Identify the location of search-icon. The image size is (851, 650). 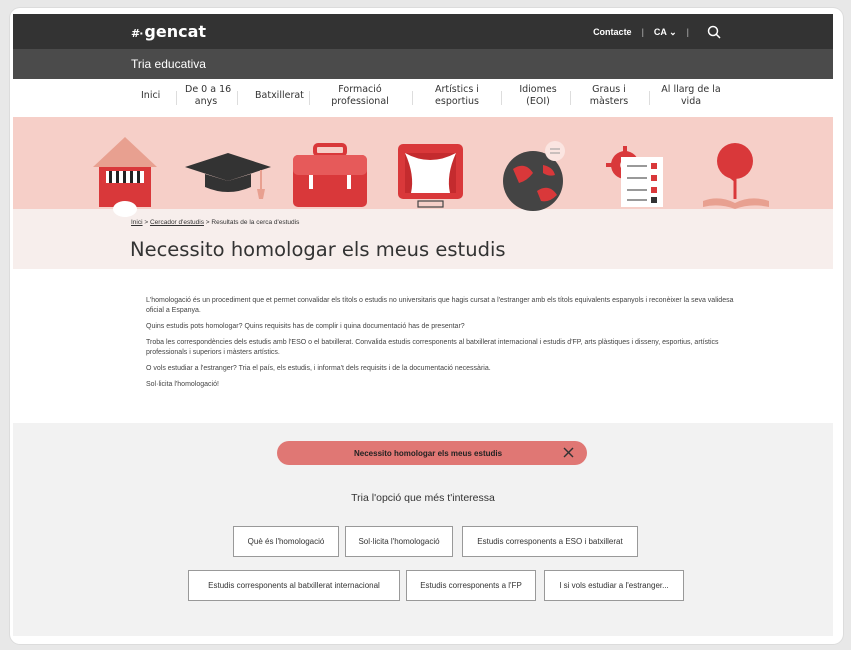
(714, 32).